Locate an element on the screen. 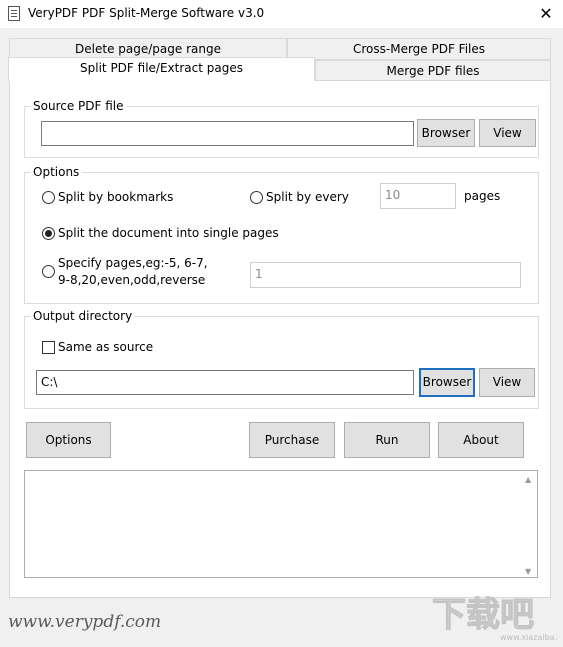 The height and width of the screenshot is (647, 563). source-view-button: View is located at coordinates (507, 133).